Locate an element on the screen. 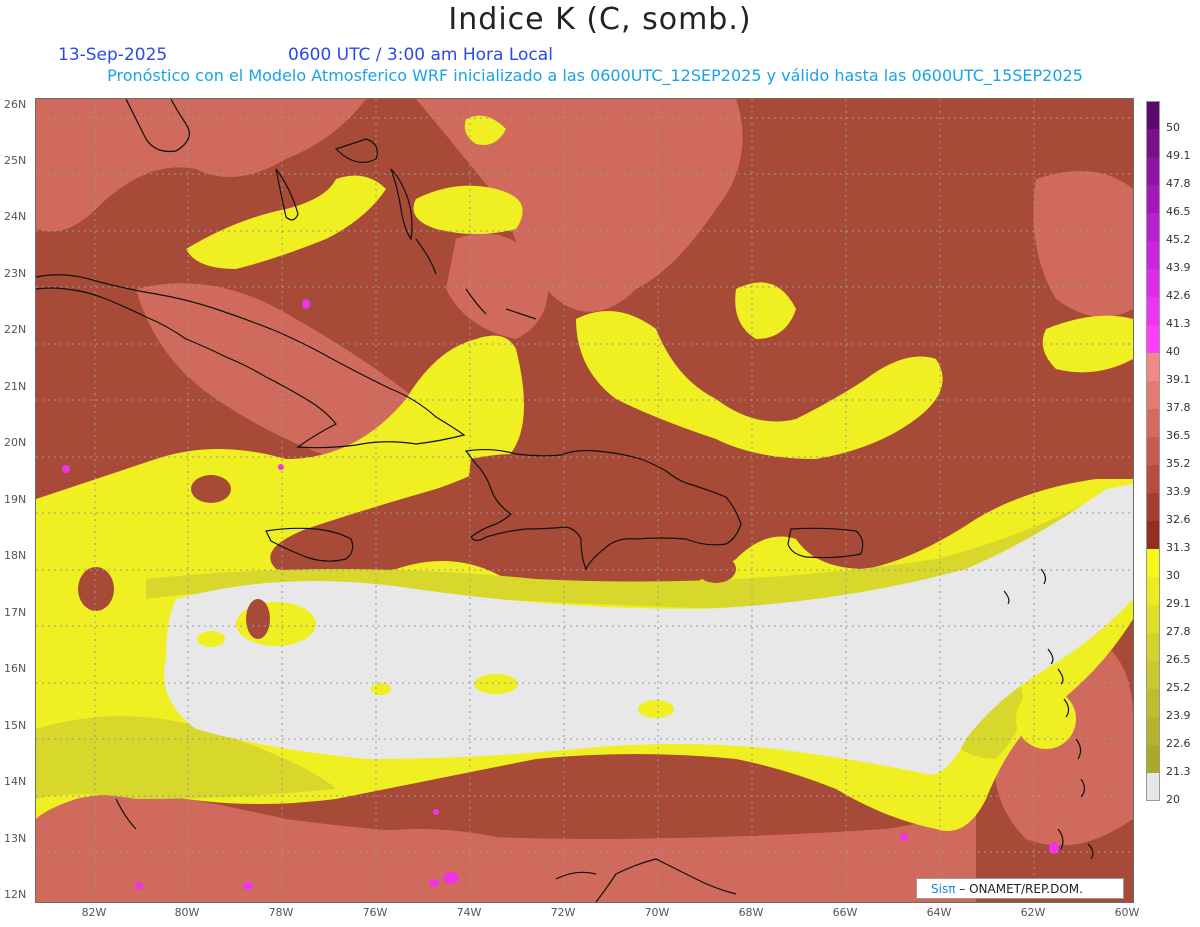 This screenshot has height=927, width=1200. colorbar-label: 50 is located at coordinates (1173, 127).